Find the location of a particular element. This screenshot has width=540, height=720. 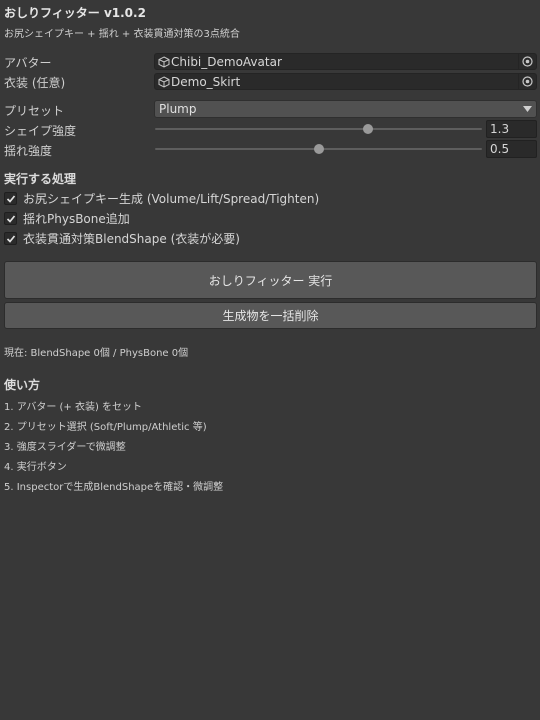

preset-dropdown: Plump is located at coordinates (345, 109).